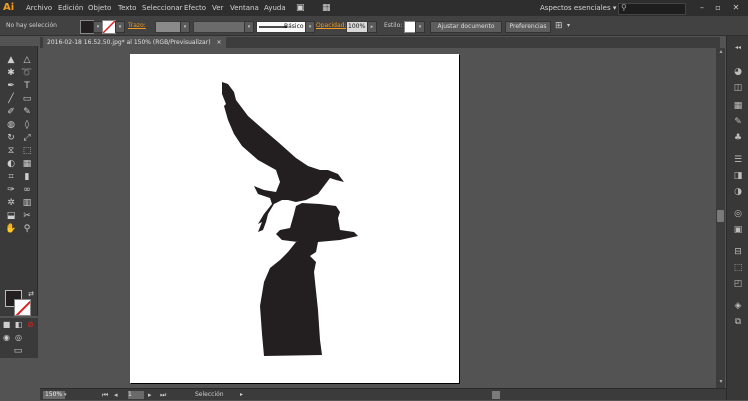 Image resolution: width=748 pixels, height=401 pixels. Describe the element at coordinates (11, 138) in the screenshot. I see `rotate-tool-icon: ↻` at that location.